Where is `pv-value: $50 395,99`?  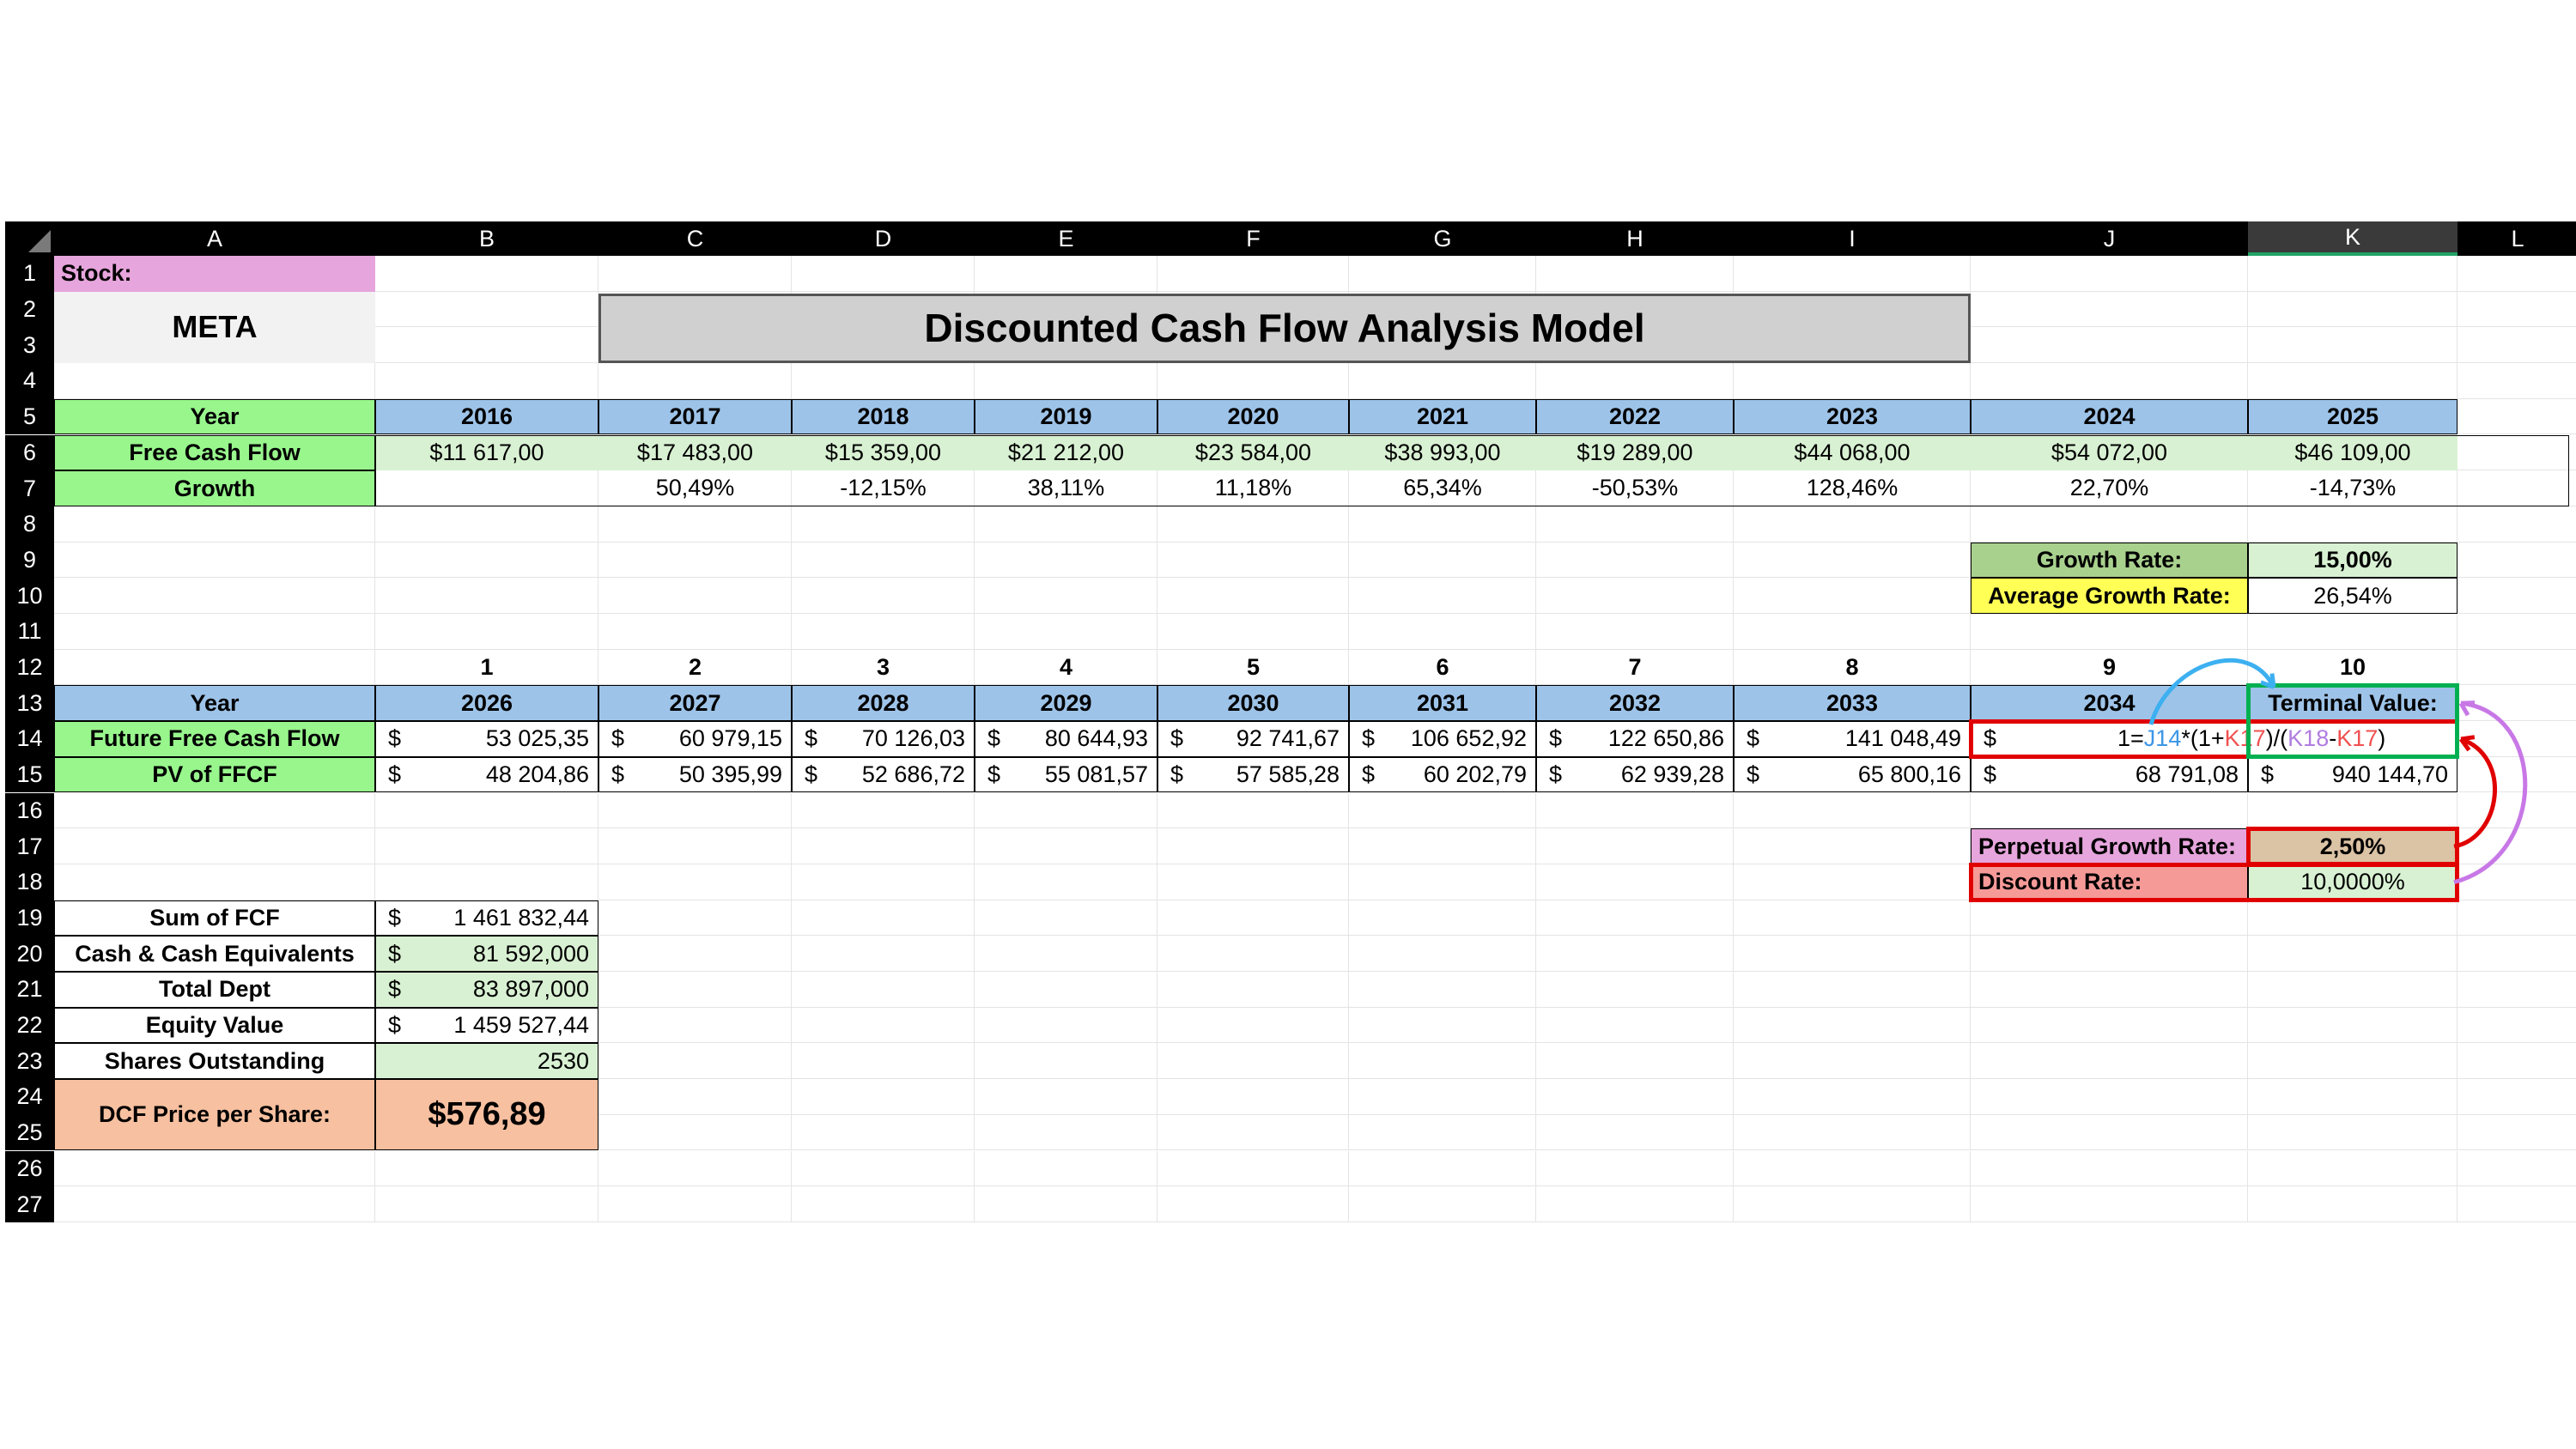
pv-value: $50 395,99 is located at coordinates (695, 774).